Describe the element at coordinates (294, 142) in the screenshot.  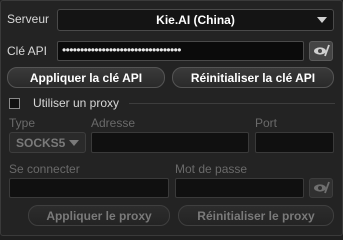
I see `proxy-port-input` at that location.